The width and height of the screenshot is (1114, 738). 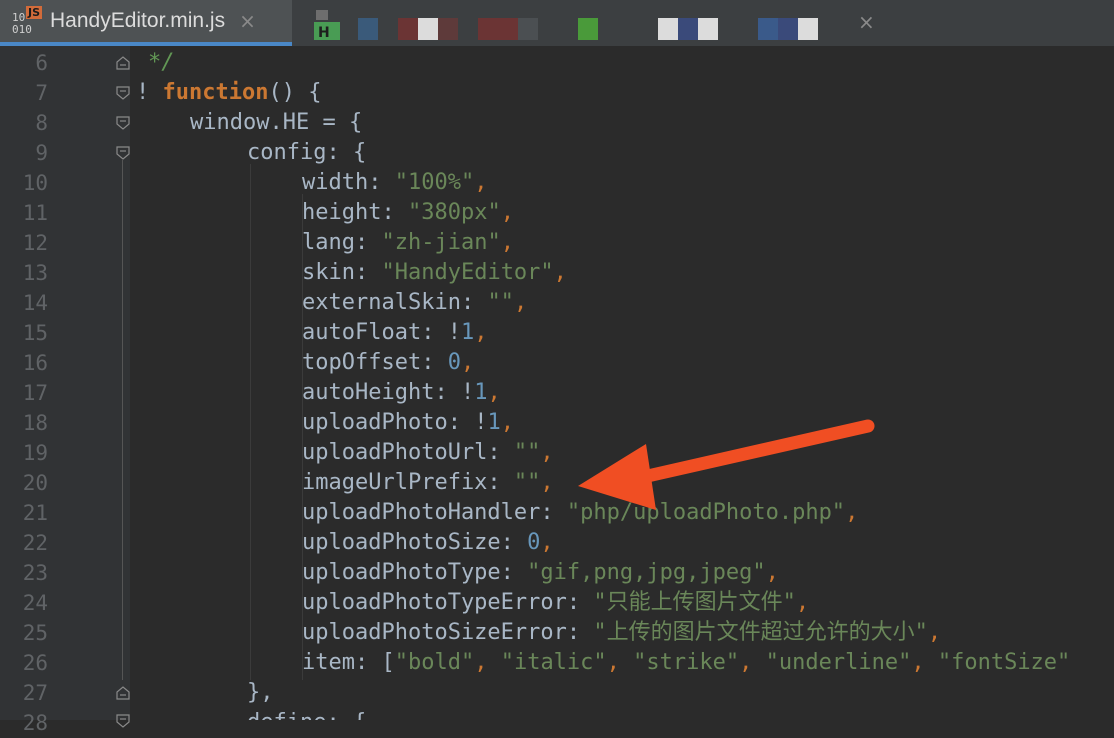 I want to click on code-line-25: uploadPhotoSizeError: "上传的图片文件超过允许的大小",, so click(x=622, y=632).